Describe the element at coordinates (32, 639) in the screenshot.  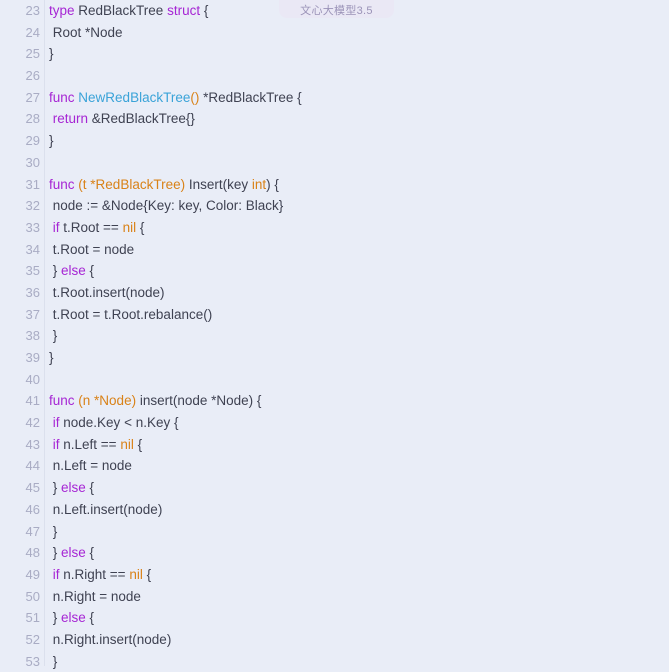
I see `line-number: 52` at that location.